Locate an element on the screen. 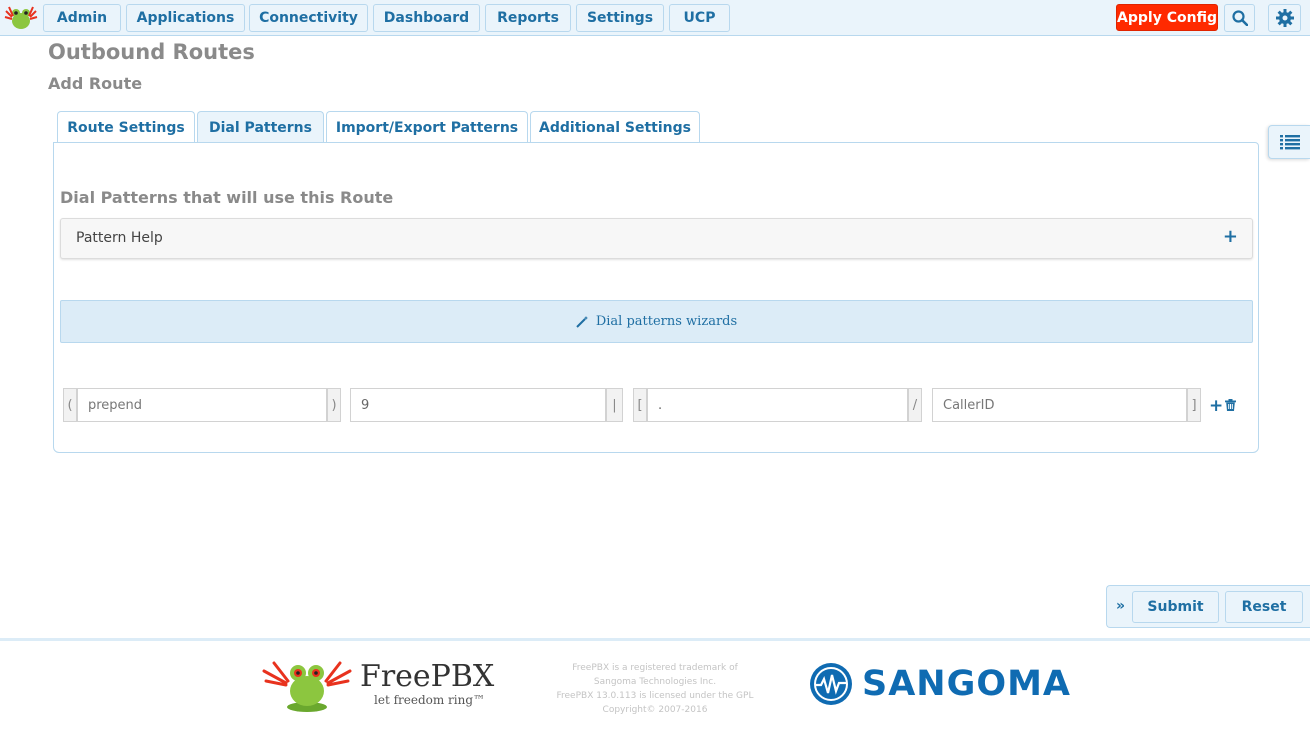 The image size is (1310, 732). legal-line: Sangoma Technologies Inc. is located at coordinates (655, 682).